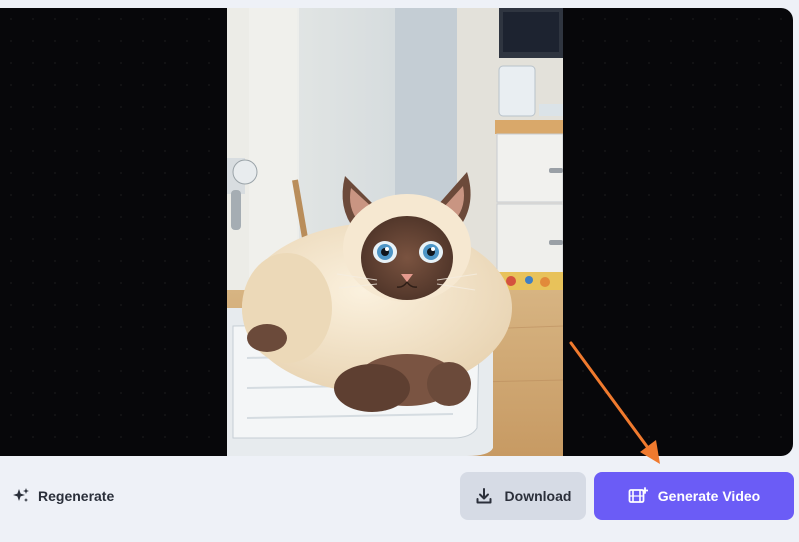 This screenshot has width=799, height=542. I want to click on generate-video-label: Generate Video, so click(709, 496).